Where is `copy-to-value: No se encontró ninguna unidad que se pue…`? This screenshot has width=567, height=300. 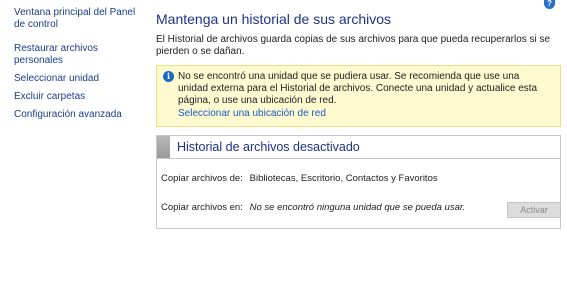
copy-to-value: No se encontró ninguna unidad que se pue… is located at coordinates (357, 207).